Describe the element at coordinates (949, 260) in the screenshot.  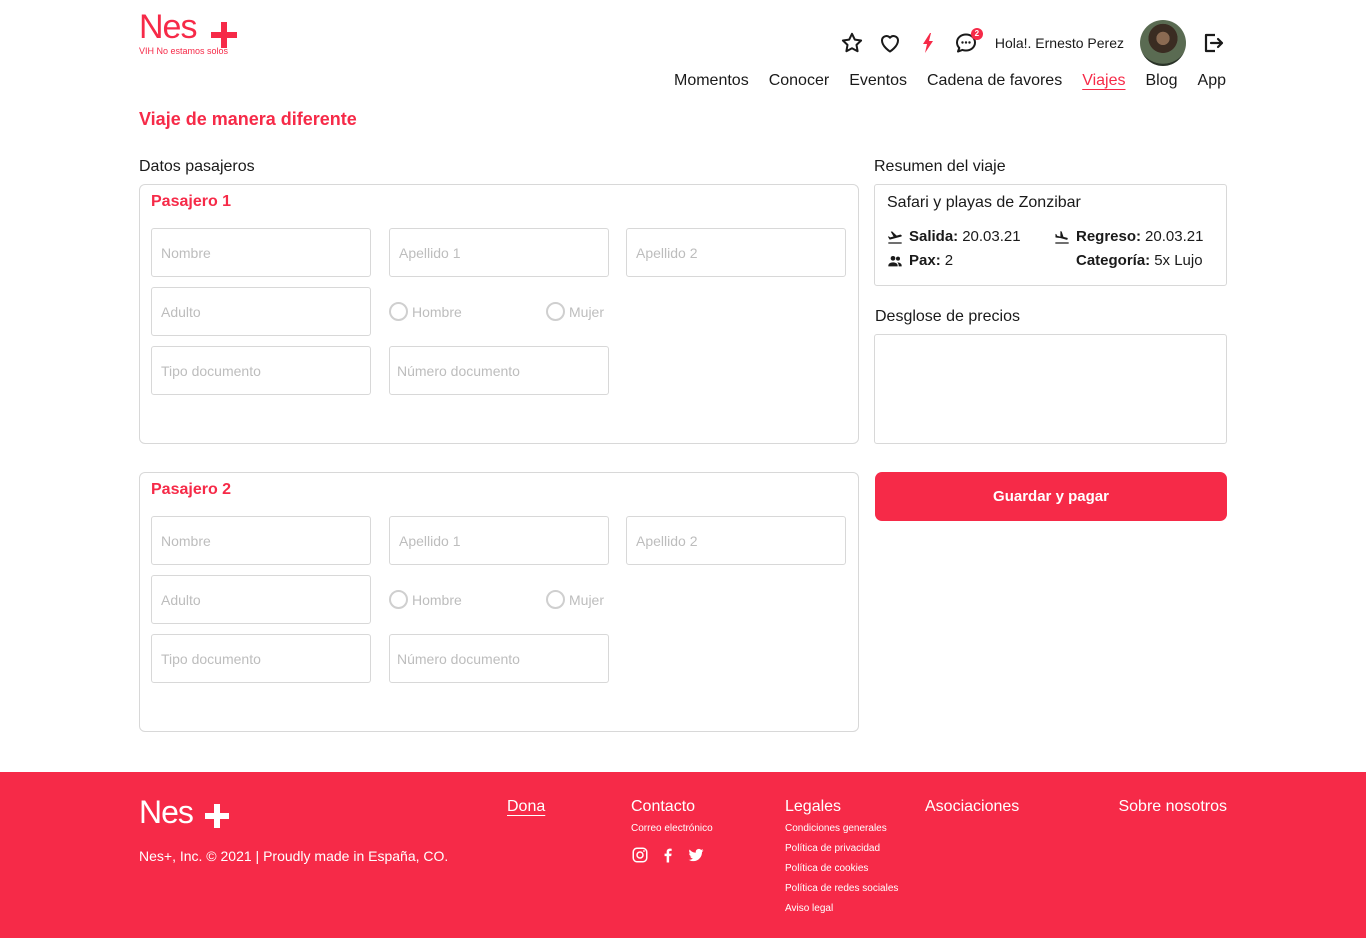
I see `pax-value: 2` at that location.